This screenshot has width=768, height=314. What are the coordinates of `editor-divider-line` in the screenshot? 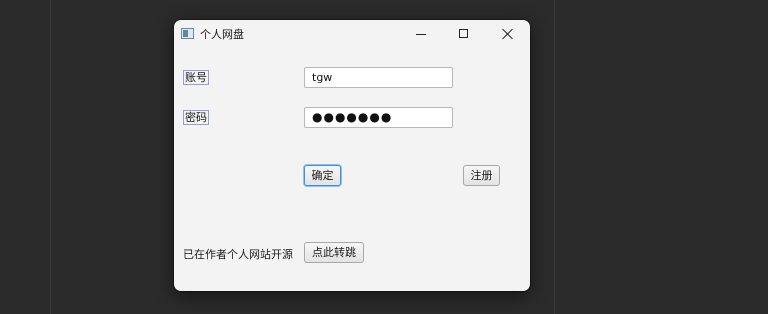 It's located at (554, 157).